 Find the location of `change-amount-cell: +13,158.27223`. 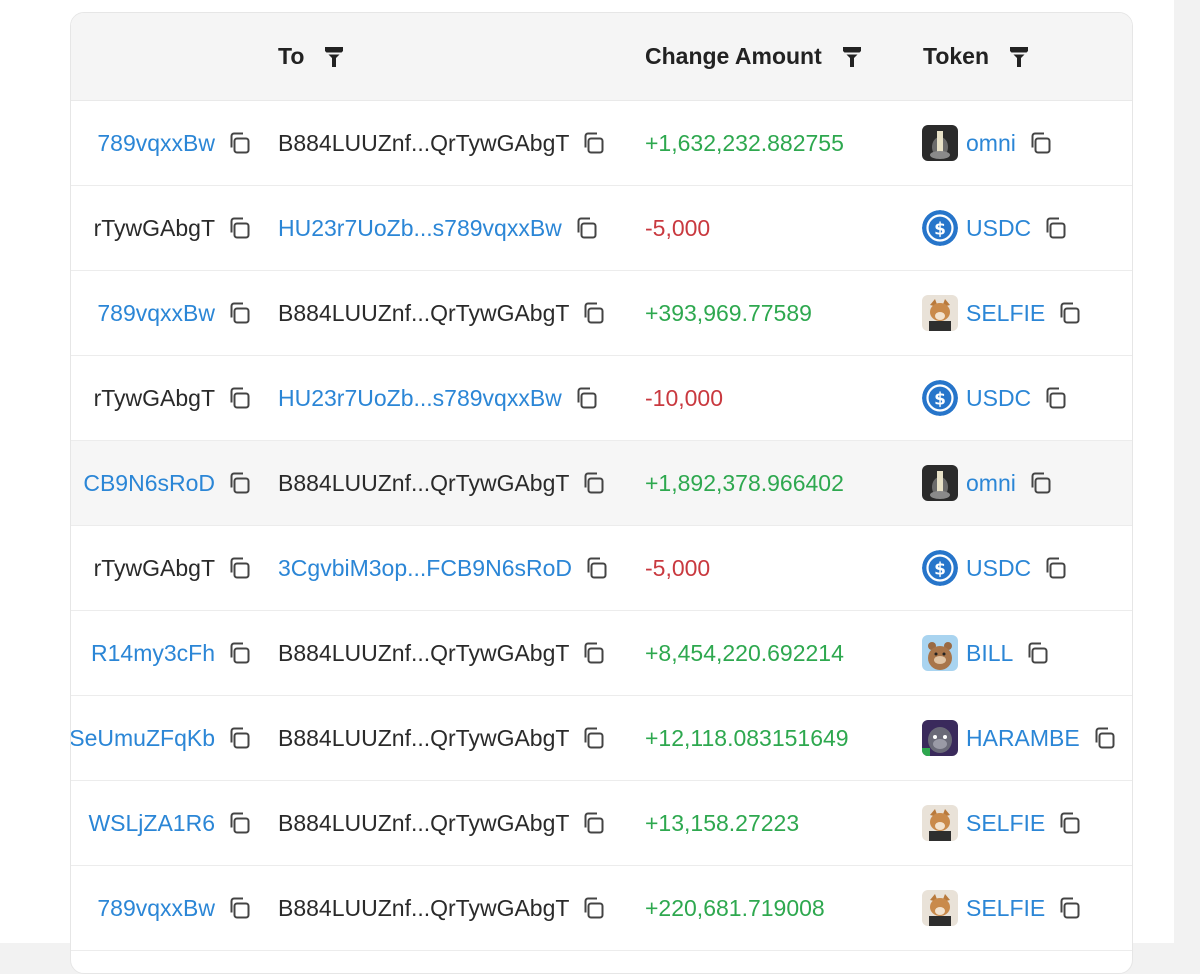

change-amount-cell: +13,158.27223 is located at coordinates (722, 823).